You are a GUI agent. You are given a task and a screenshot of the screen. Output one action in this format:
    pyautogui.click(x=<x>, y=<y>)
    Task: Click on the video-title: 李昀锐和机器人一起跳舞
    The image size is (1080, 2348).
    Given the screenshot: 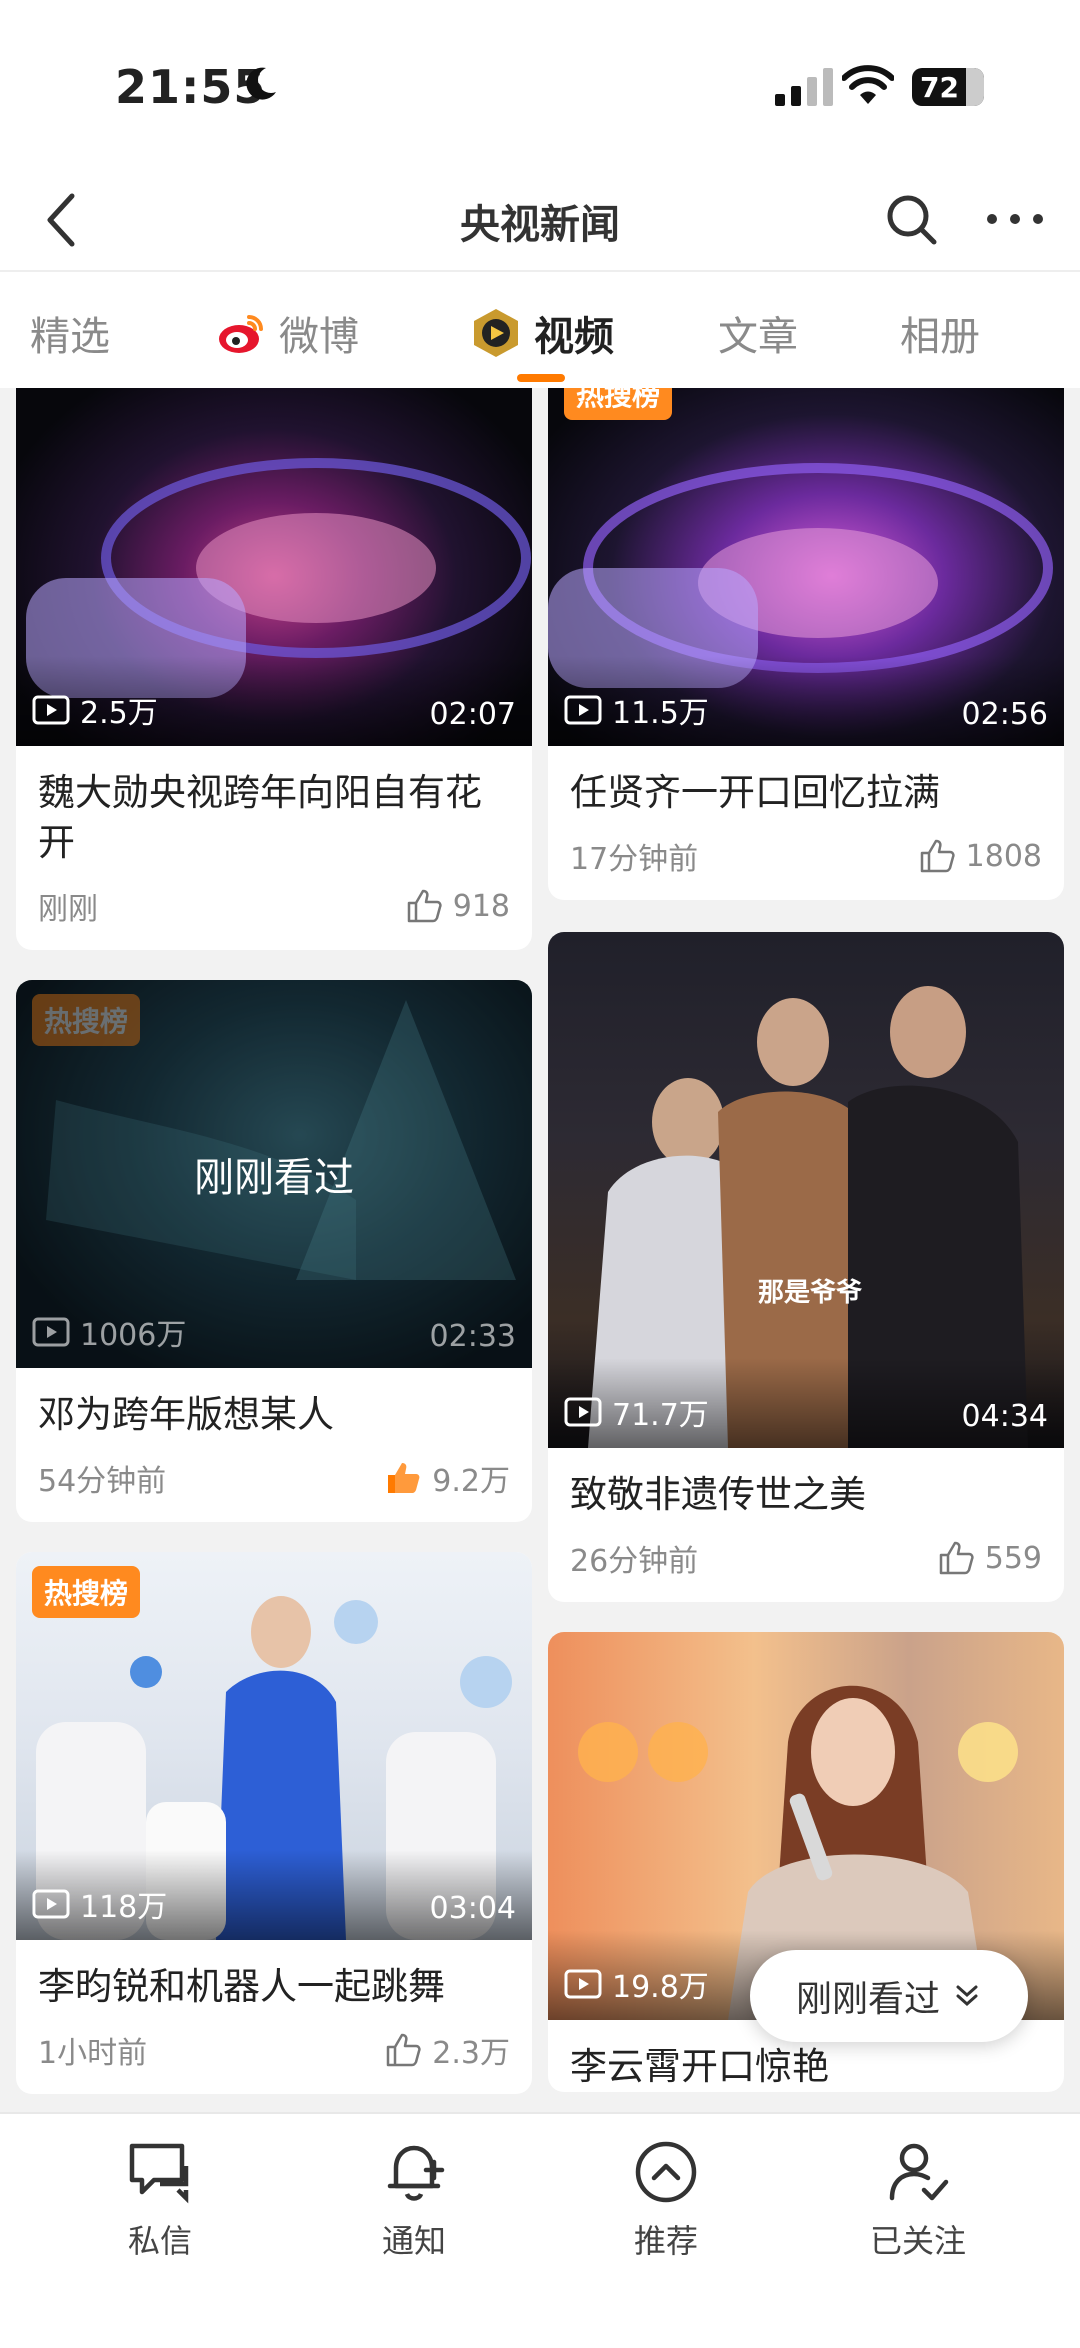 What is the action you would take?
    pyautogui.click(x=274, y=1976)
    